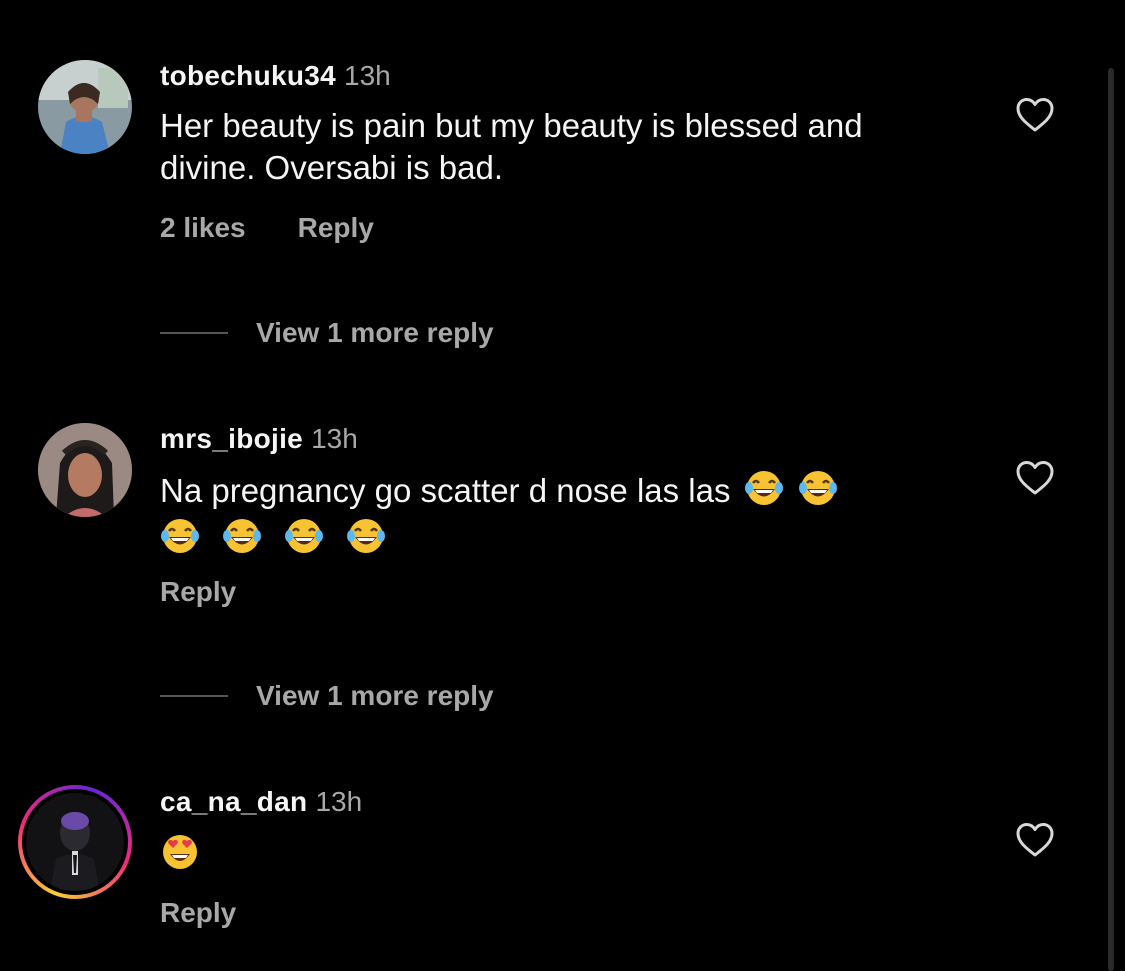  What do you see at coordinates (203, 227) in the screenshot?
I see `likes-count: 2 likes` at bounding box center [203, 227].